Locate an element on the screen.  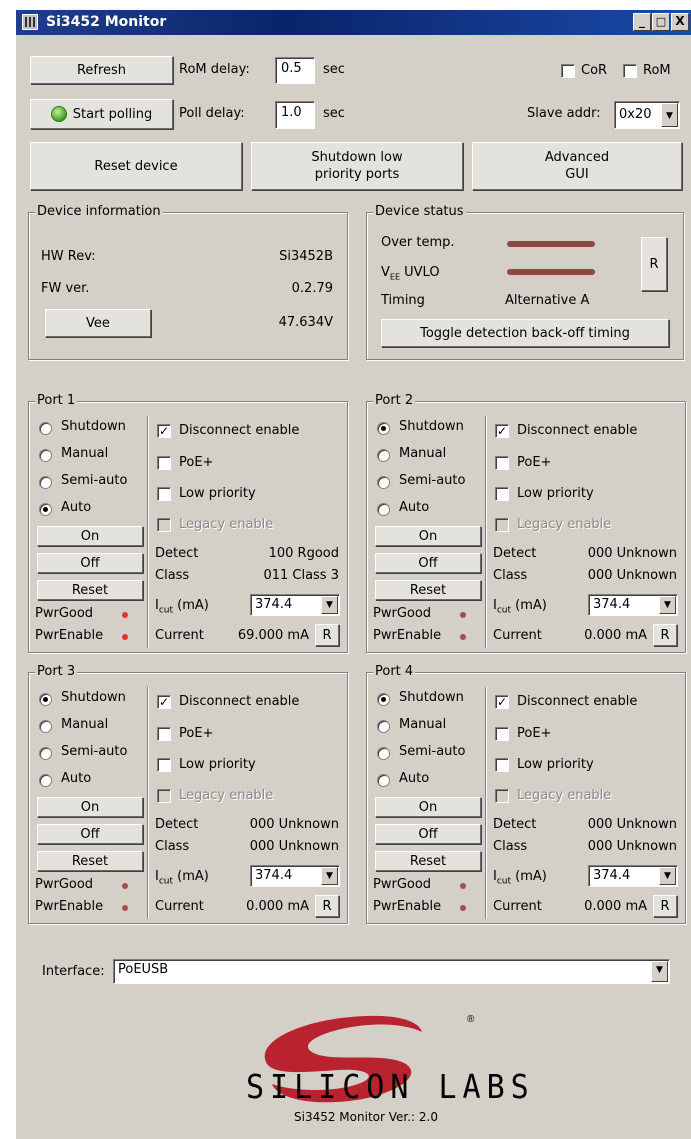
rom-delay-label: RoM delay: is located at coordinates (214, 69).